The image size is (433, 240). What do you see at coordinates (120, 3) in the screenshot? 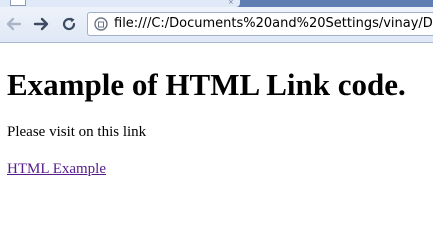
I see `browser-tab: ×` at bounding box center [120, 3].